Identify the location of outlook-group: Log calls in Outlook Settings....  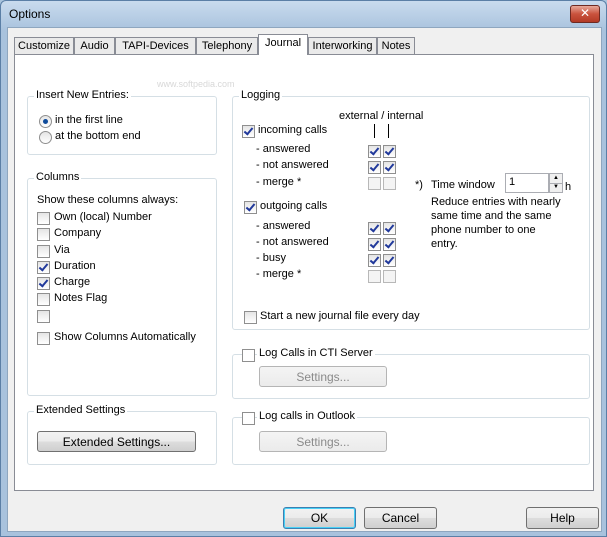
(411, 437).